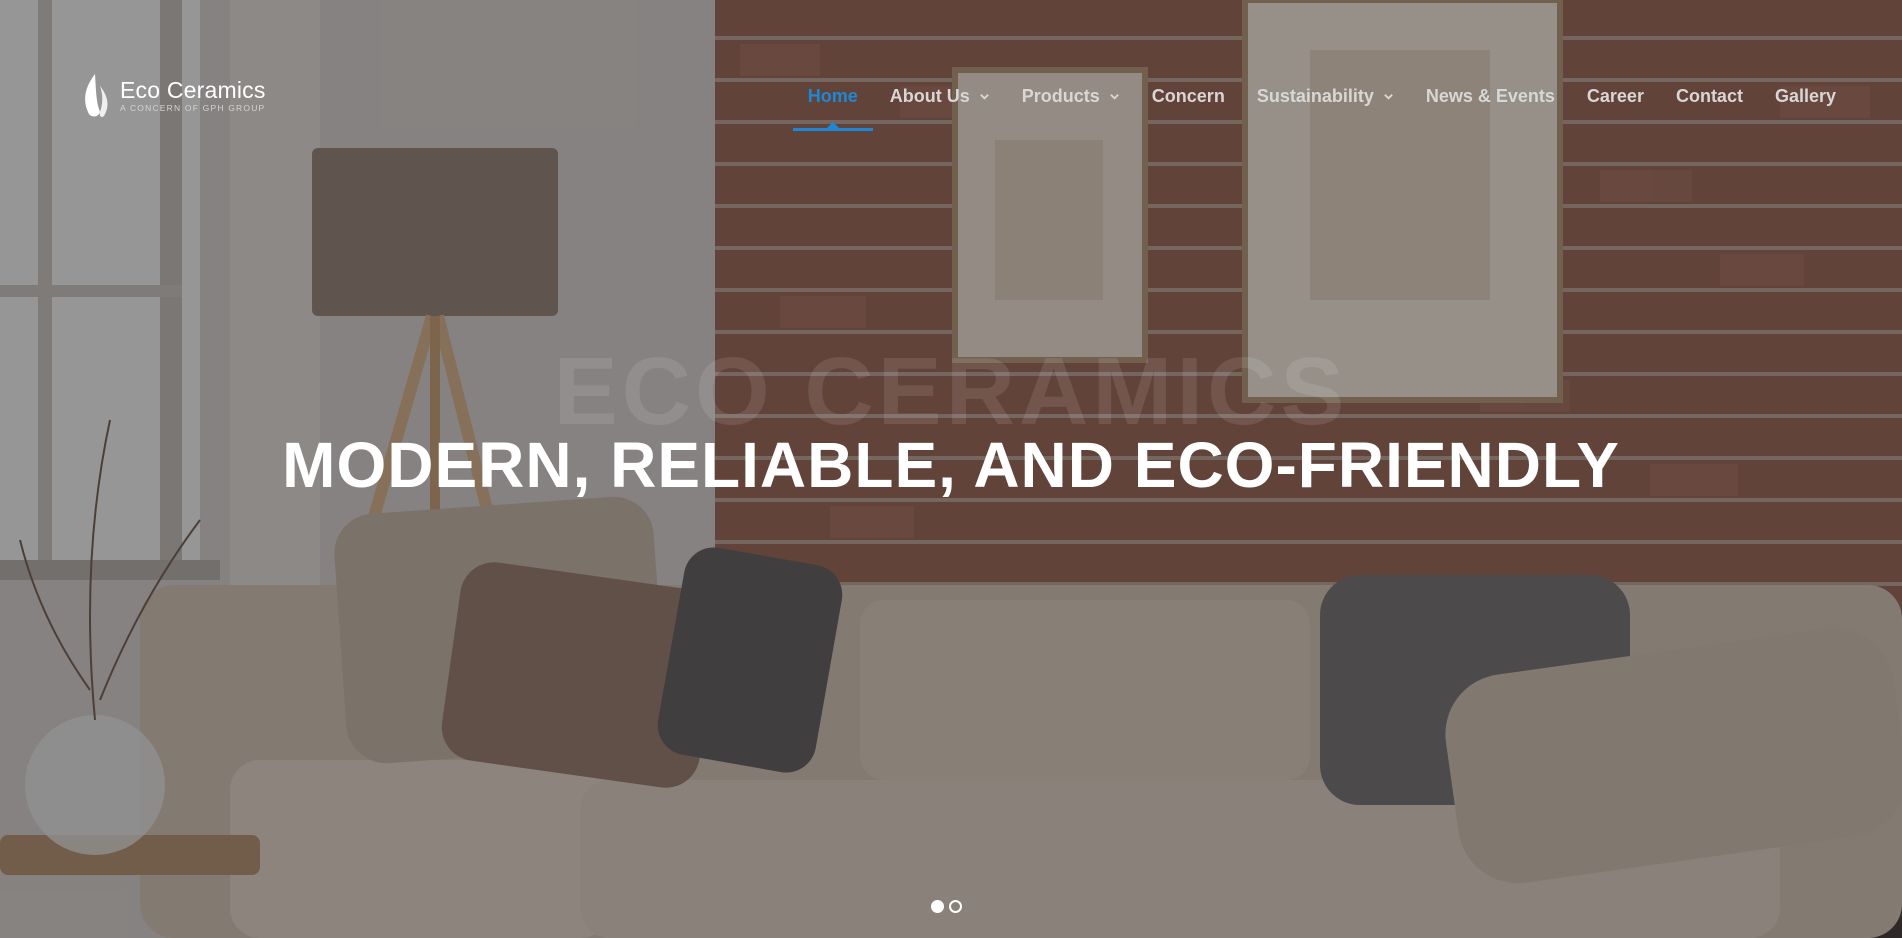 The image size is (1902, 938). I want to click on nav-item-label: News & Events, so click(1490, 96).